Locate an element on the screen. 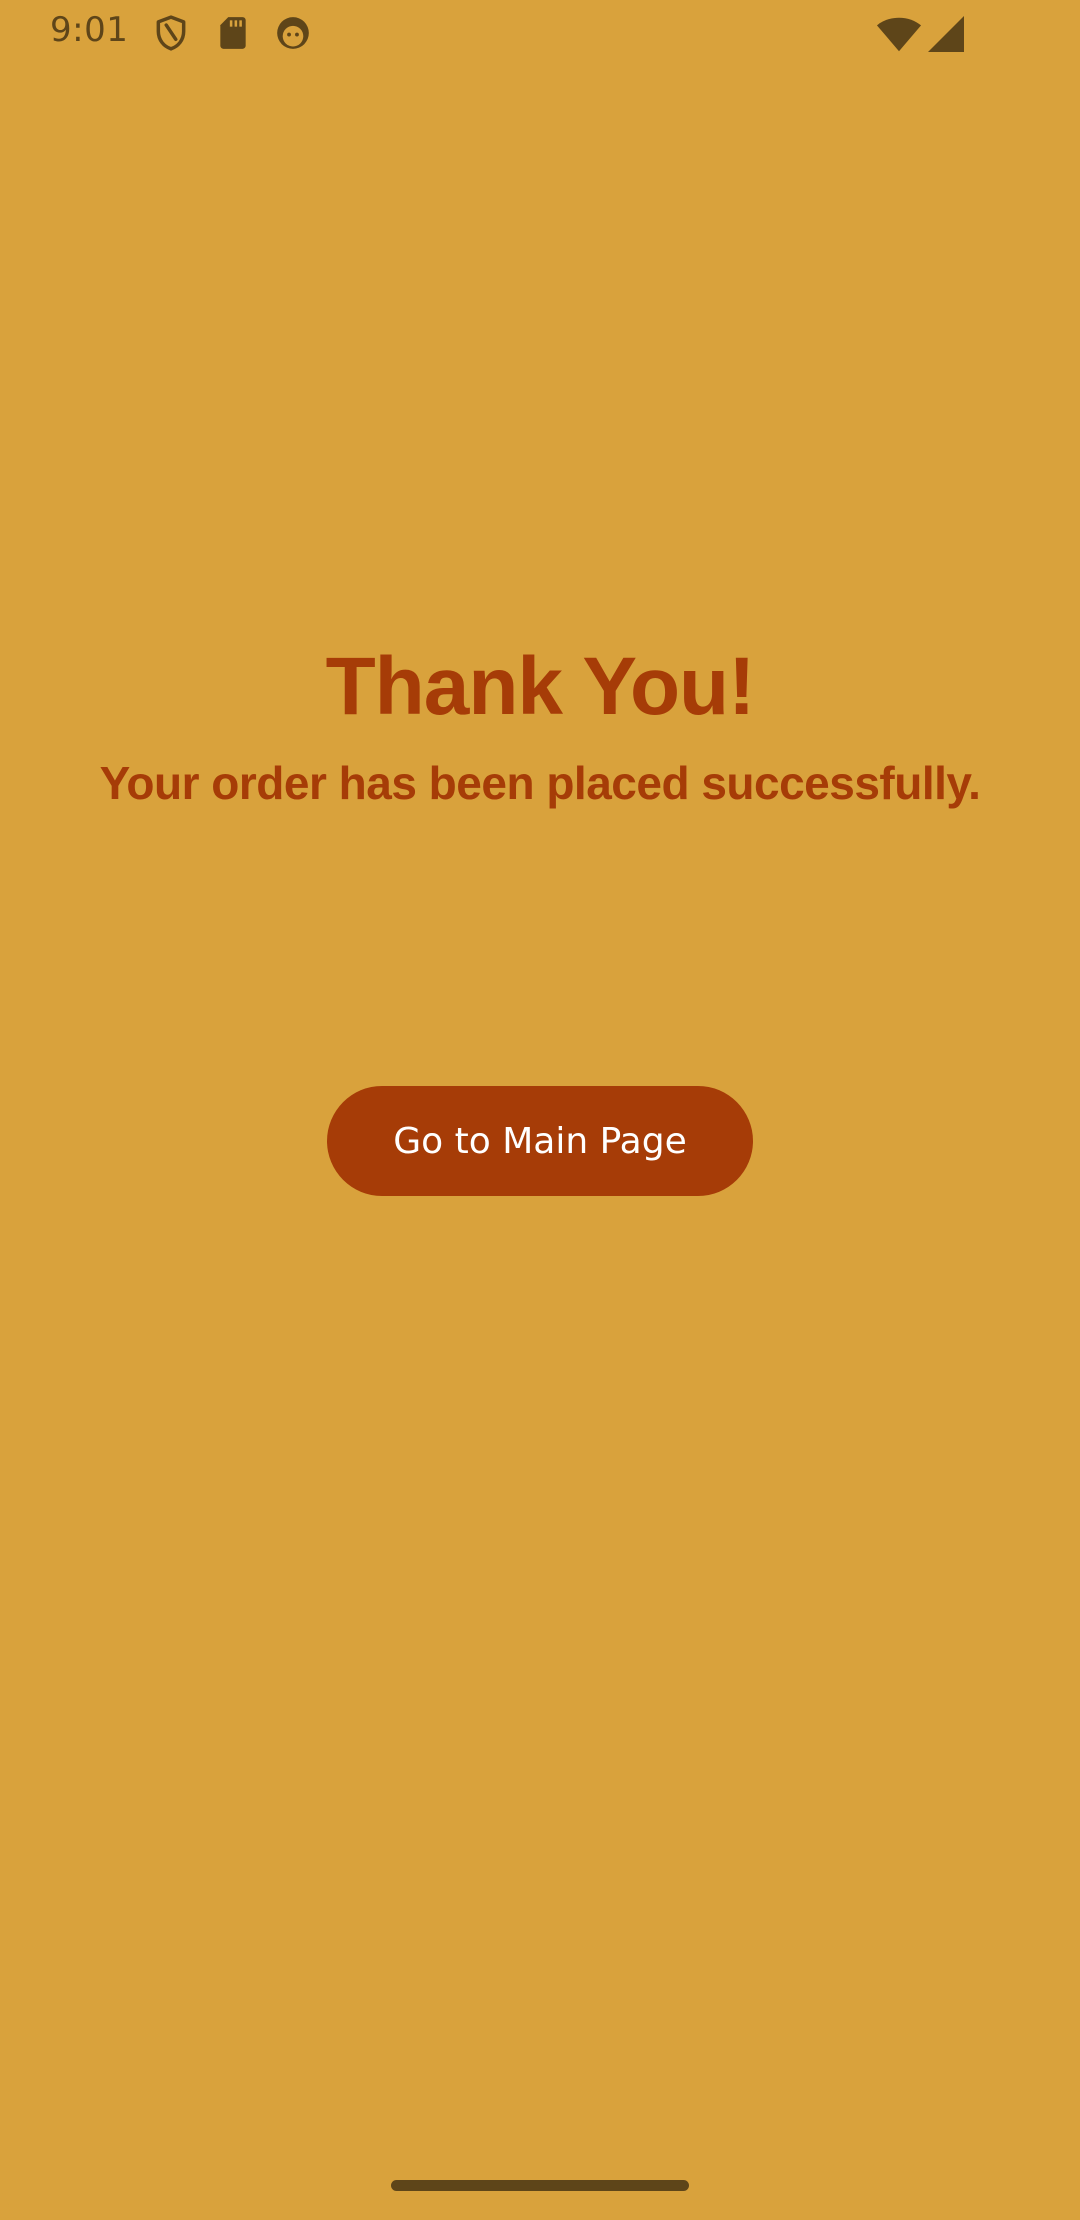 This screenshot has height=2220, width=1080. order-success-message: Your order has been placed successfully. is located at coordinates (540, 783).